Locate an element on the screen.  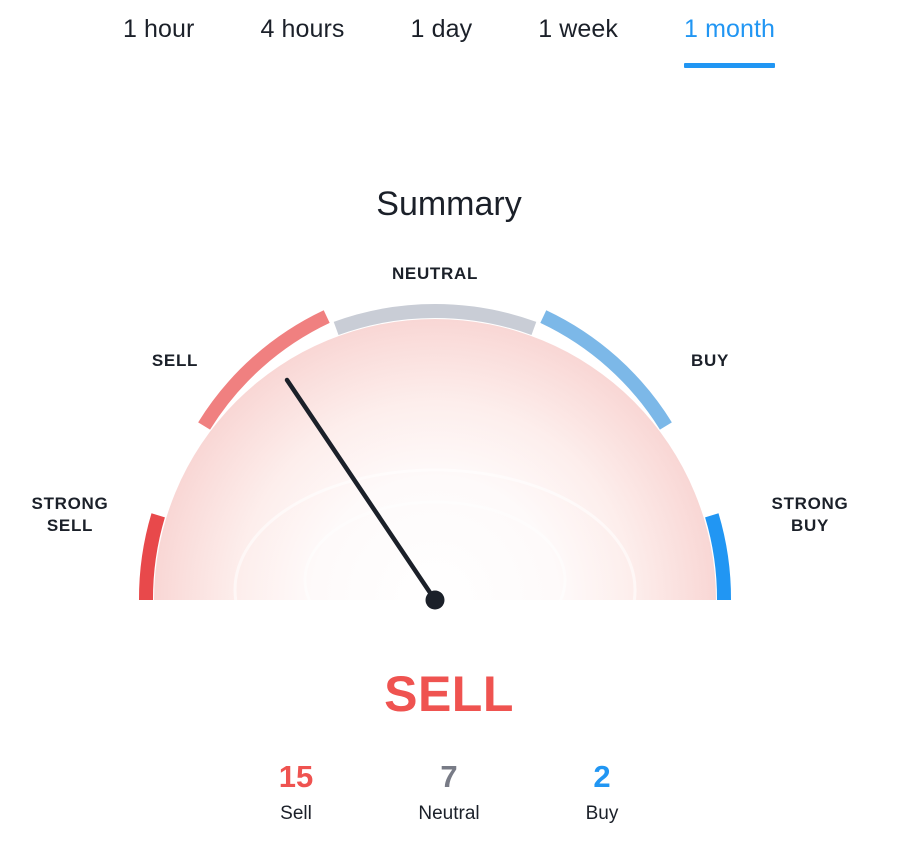
count-buy: 2 Buy is located at coordinates (602, 792).